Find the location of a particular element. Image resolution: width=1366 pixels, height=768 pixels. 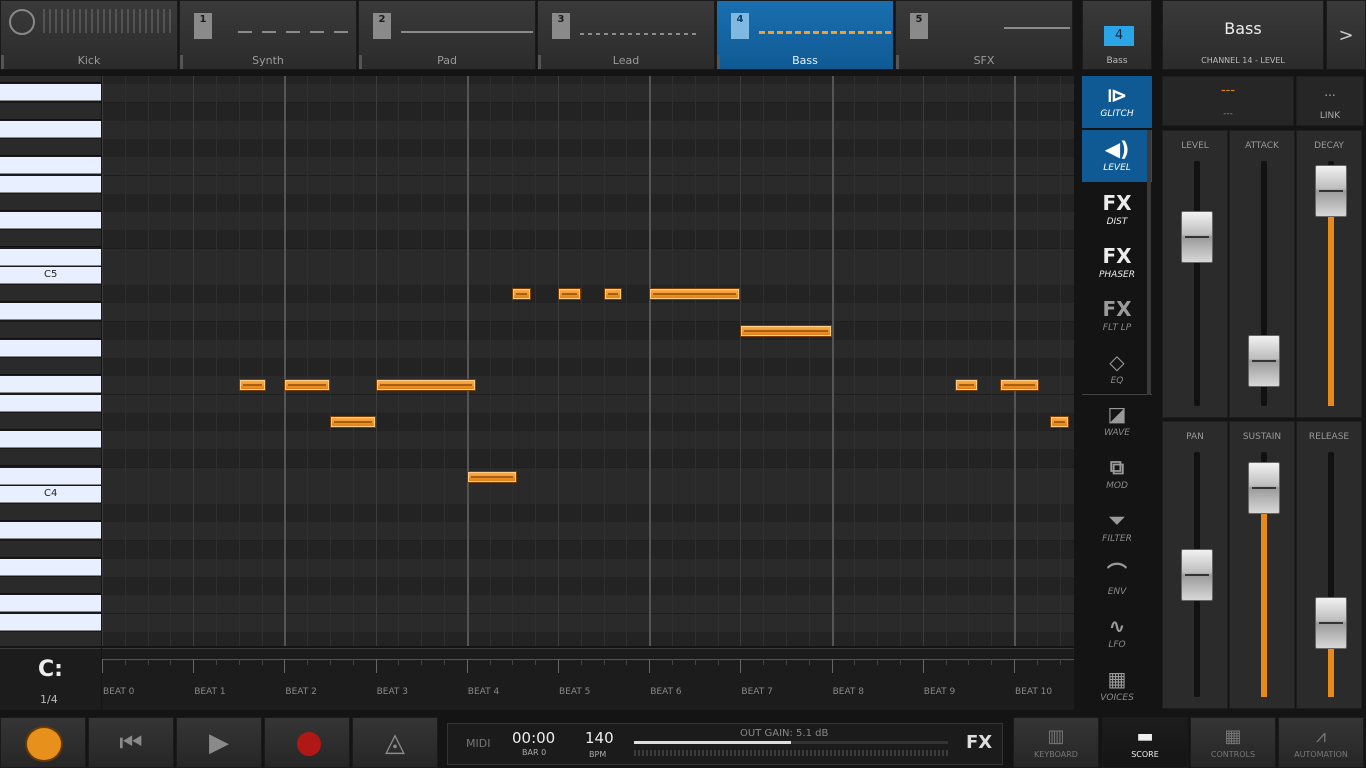

side-button-voices: ▦ VOICES is located at coordinates (1117, 686).